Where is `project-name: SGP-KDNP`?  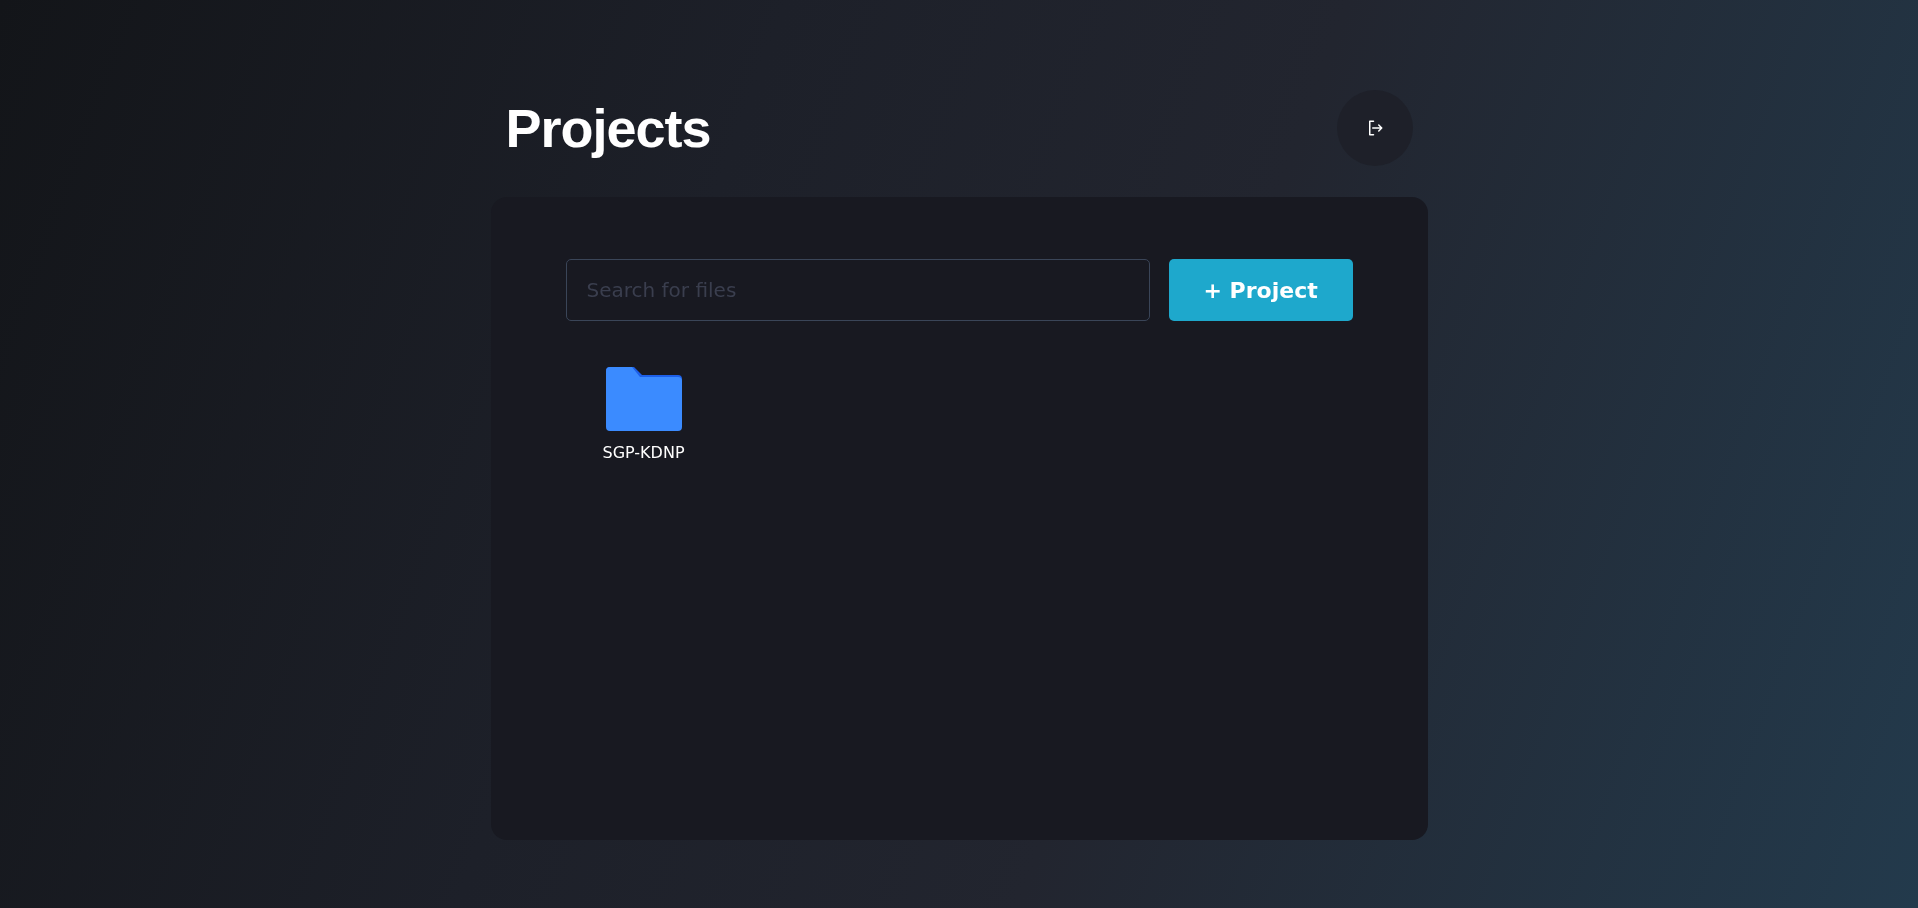
project-name: SGP-KDNP is located at coordinates (643, 452).